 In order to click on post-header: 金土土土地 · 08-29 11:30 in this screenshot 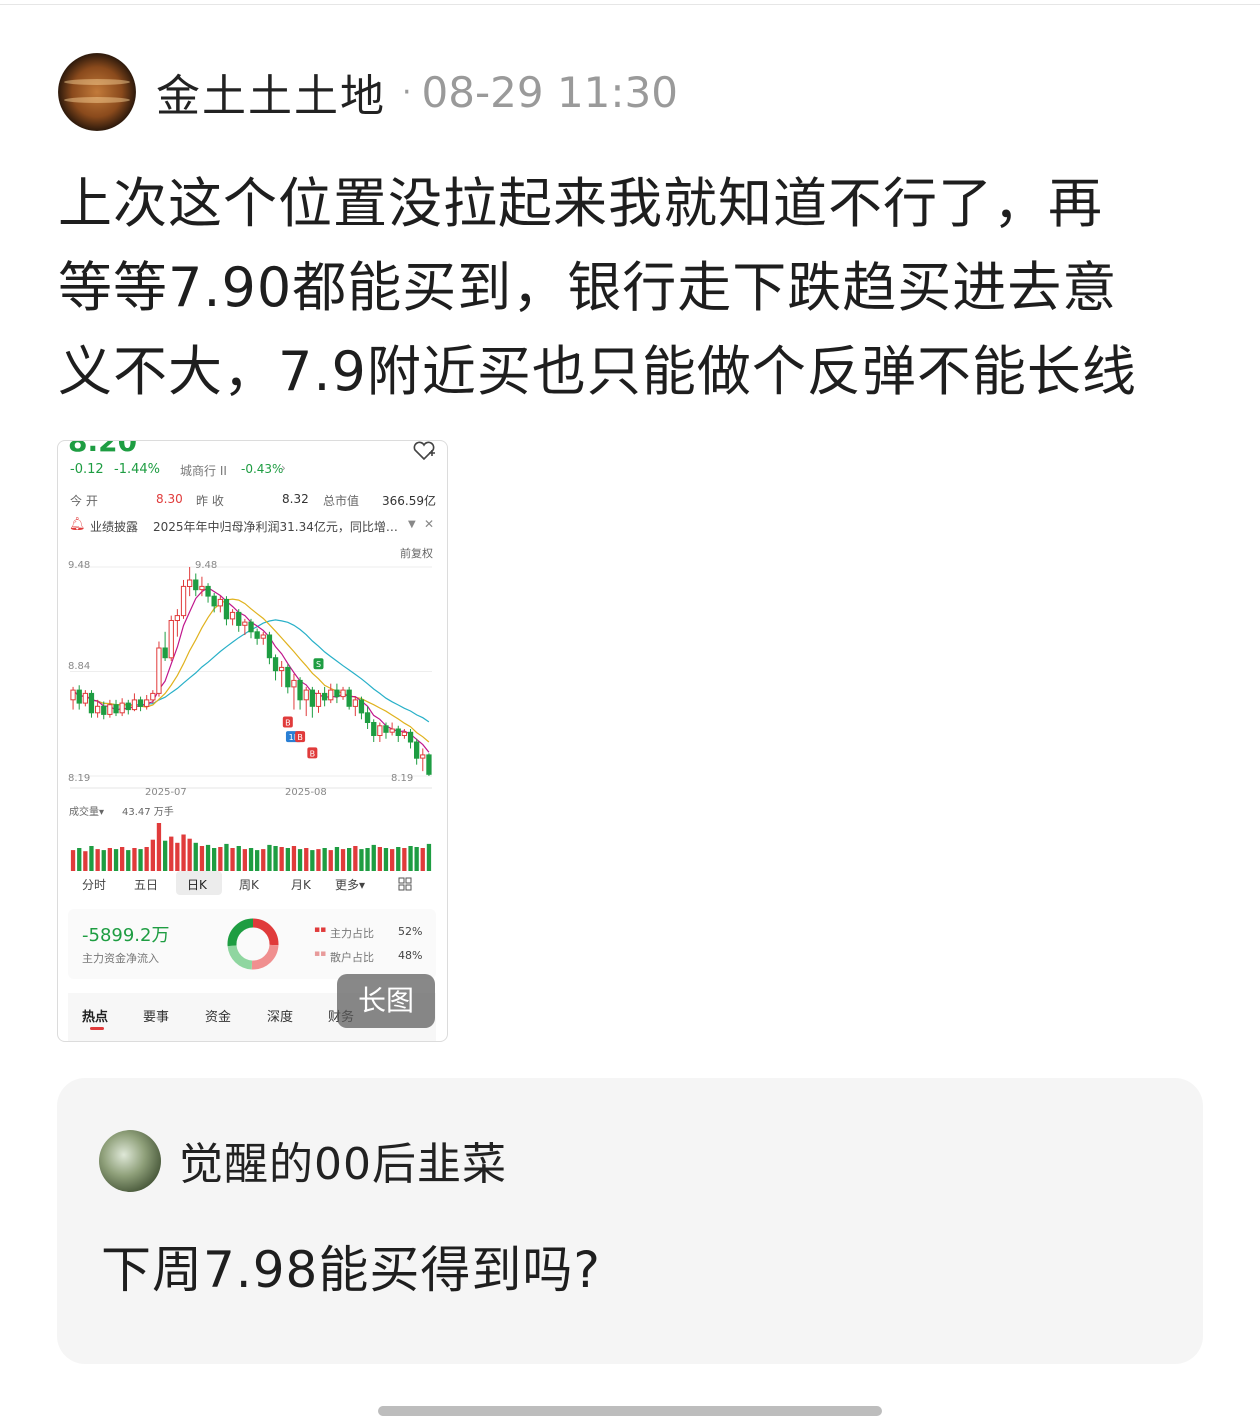, I will do `click(368, 92)`.